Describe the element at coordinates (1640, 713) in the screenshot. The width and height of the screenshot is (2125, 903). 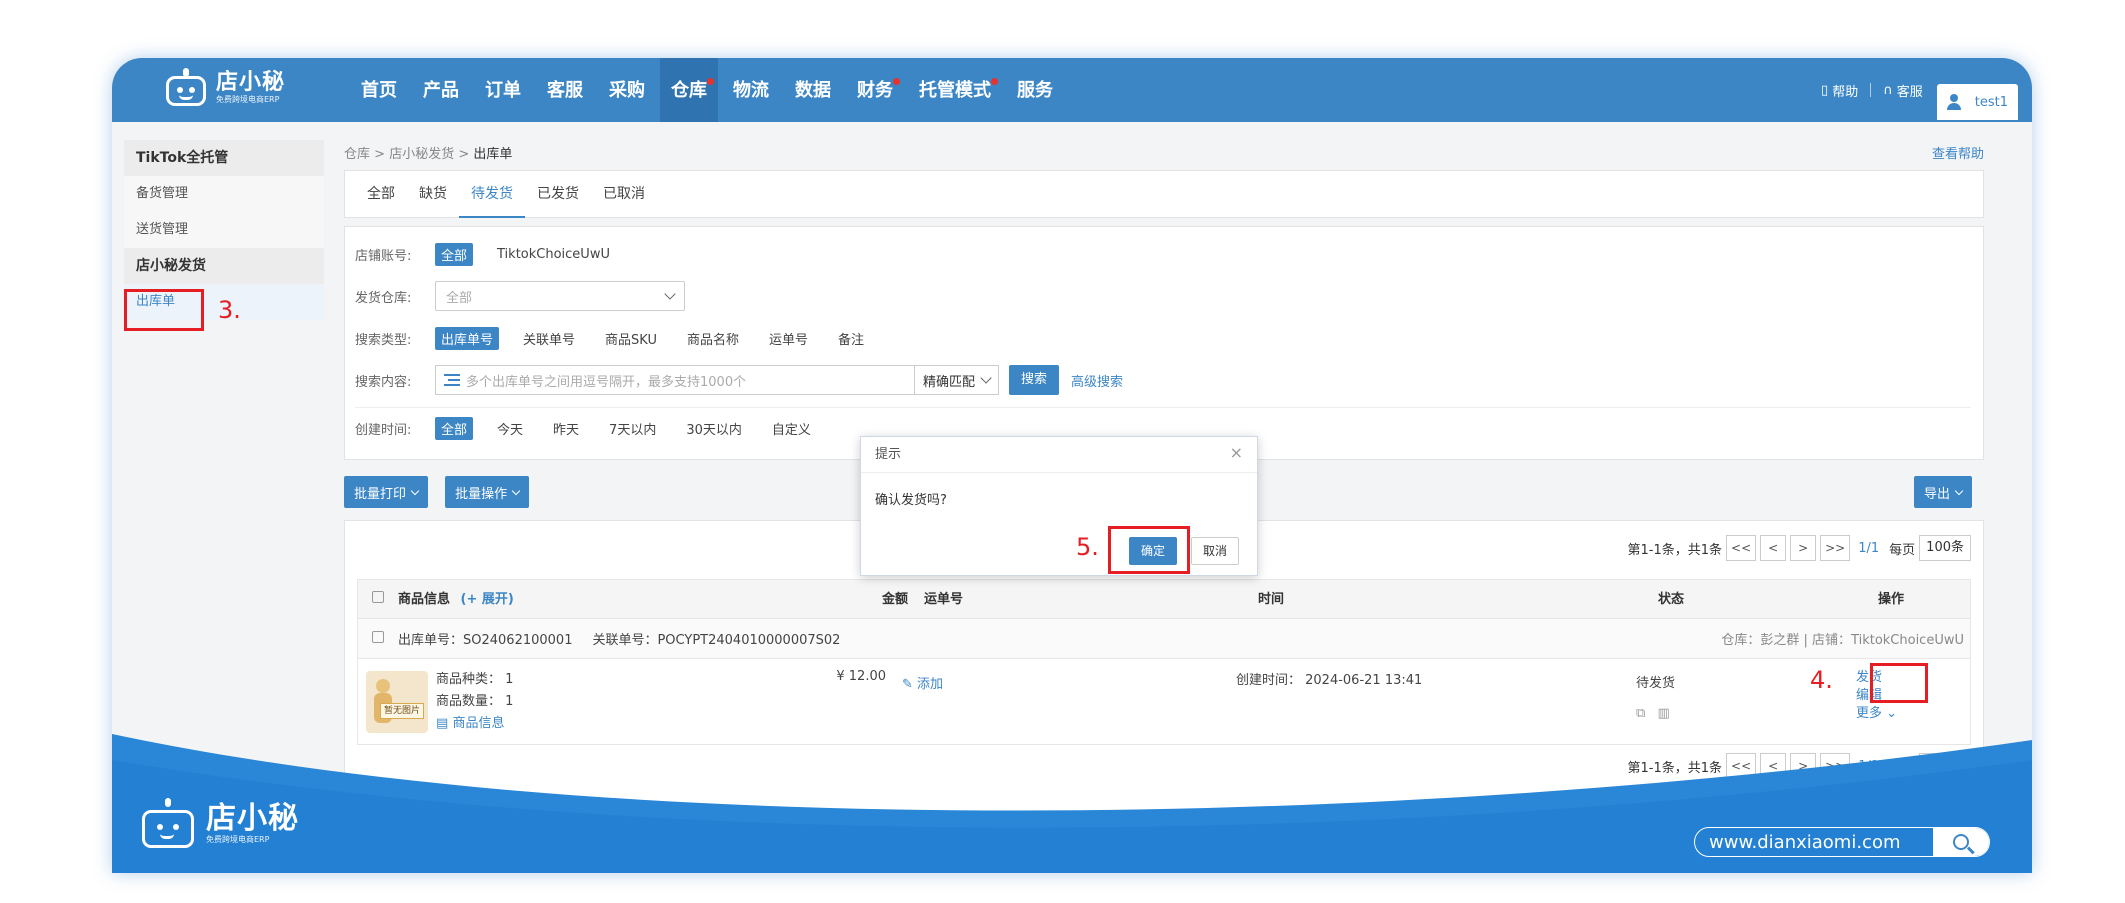
I see `copy-icon: ⧉` at that location.